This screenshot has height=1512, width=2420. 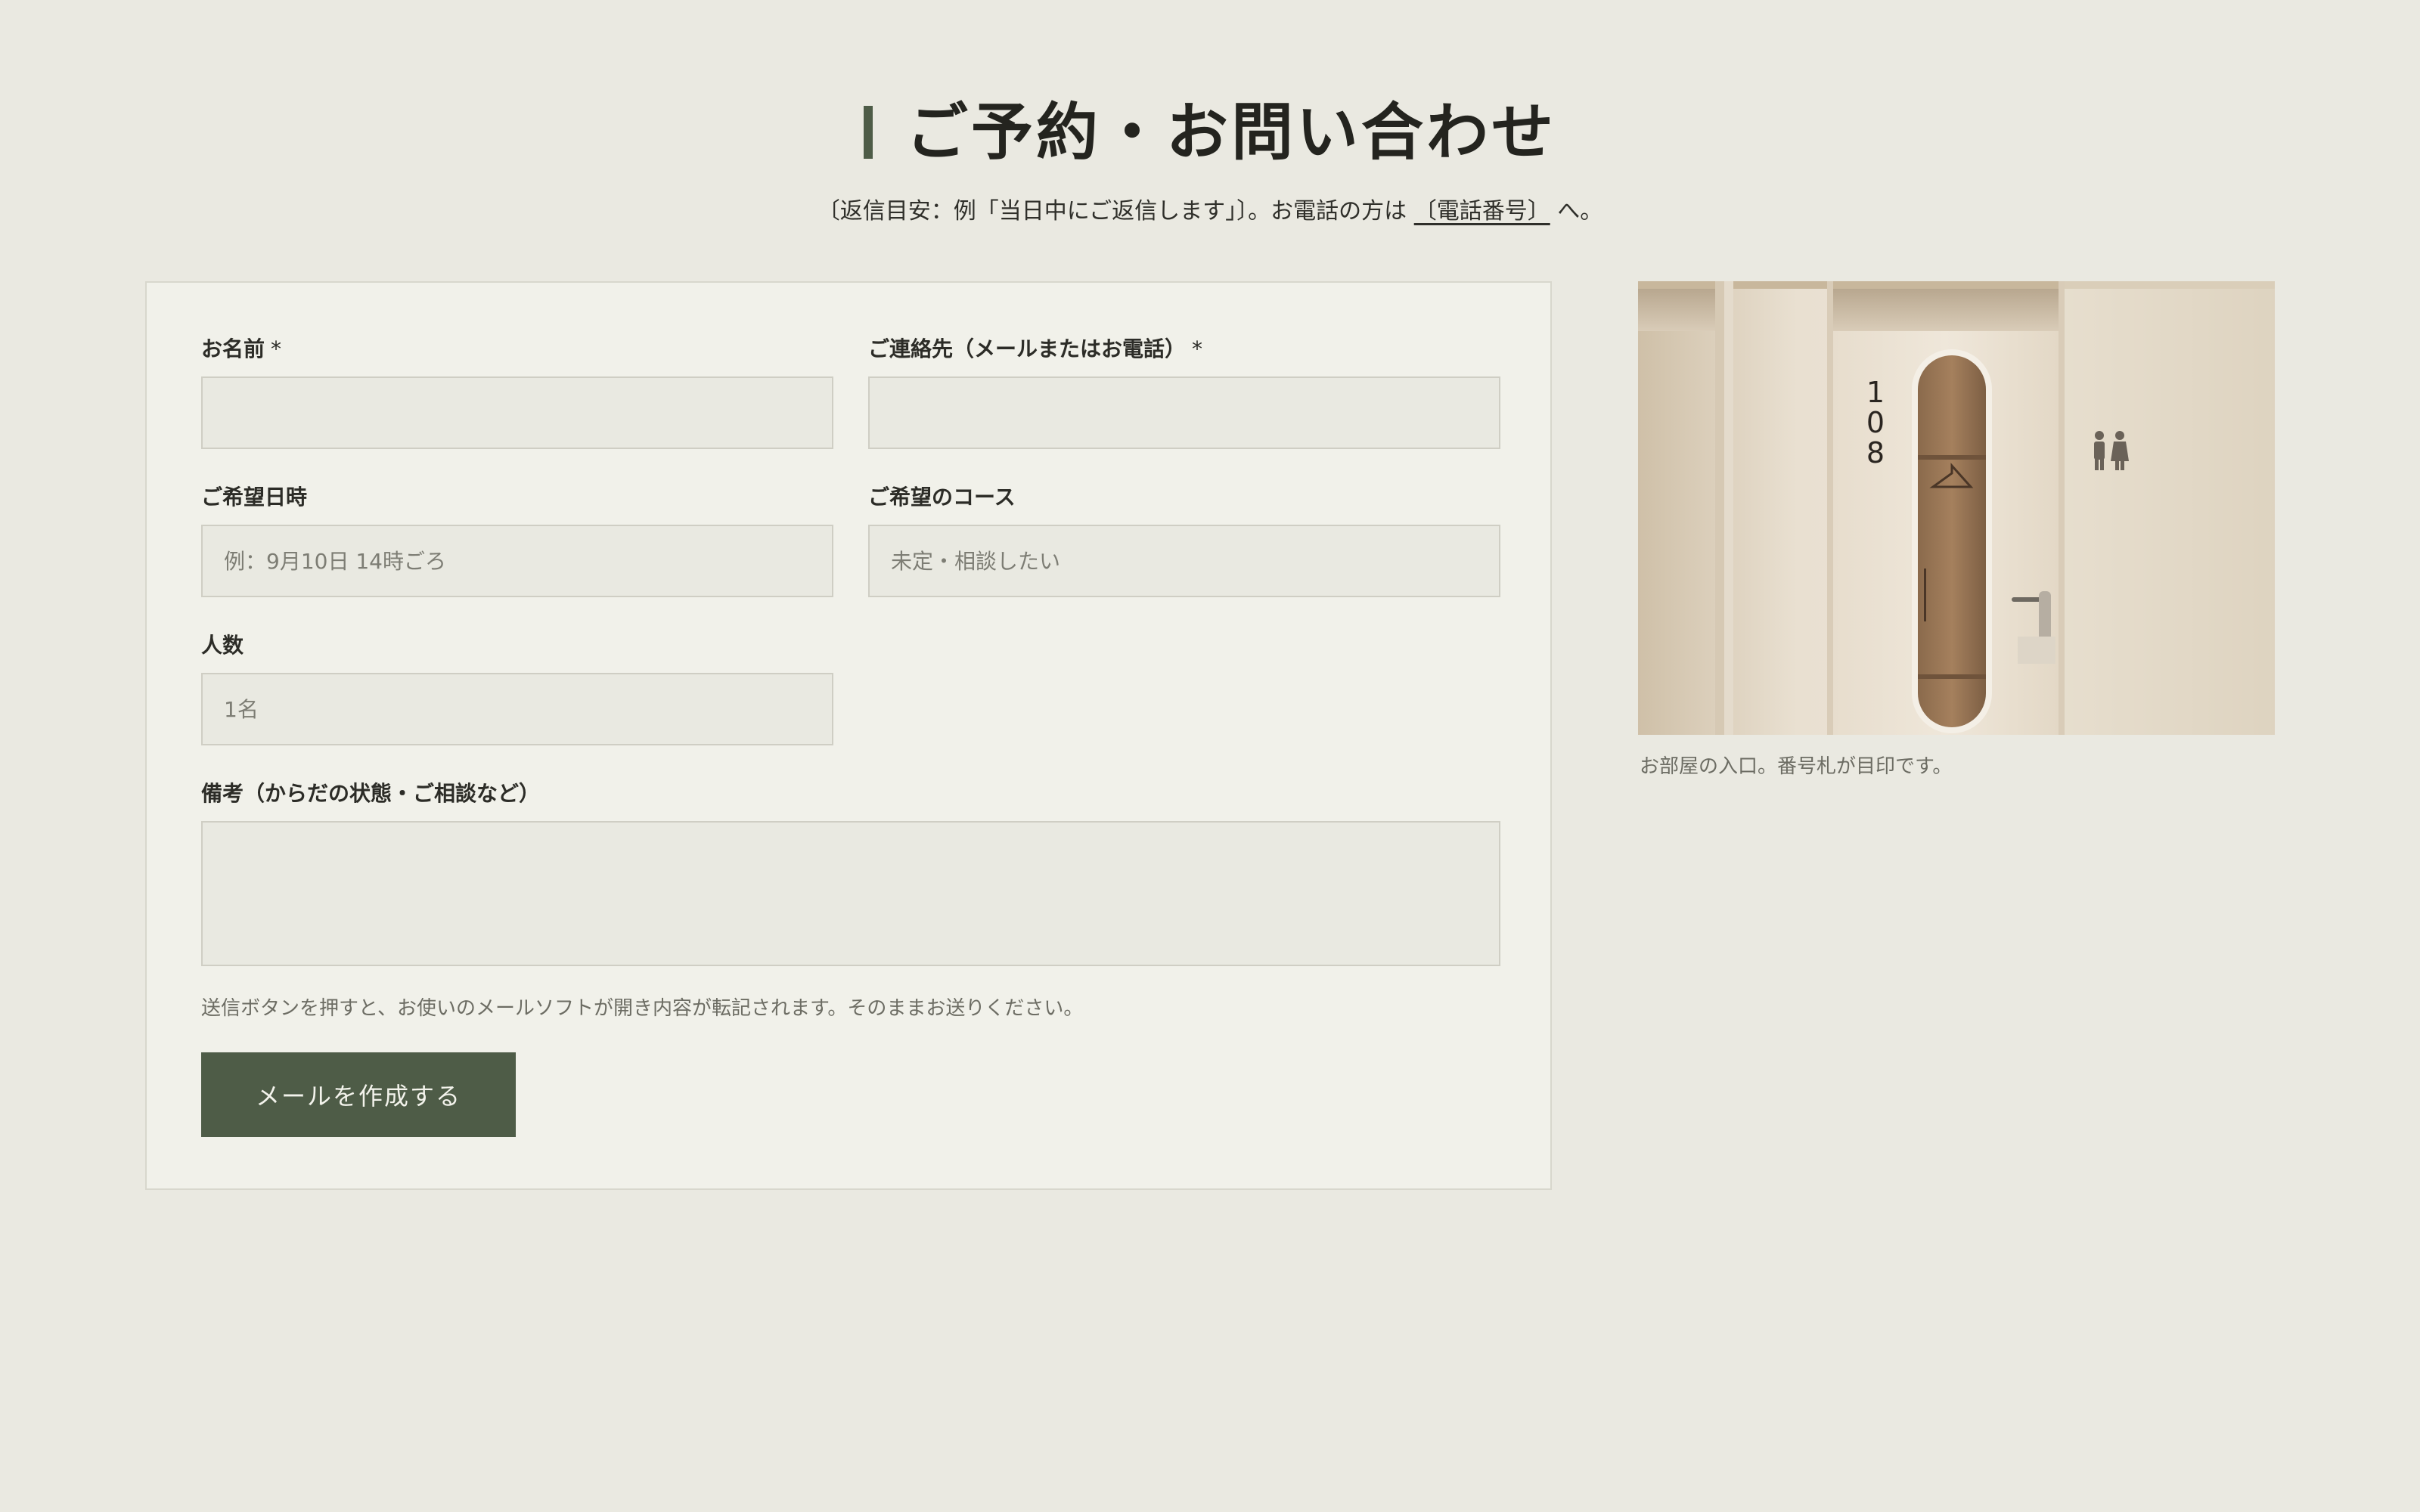 I want to click on course-label: ご希望のコース, so click(x=942, y=497).